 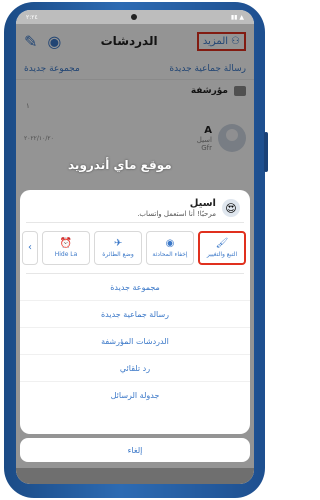 I want to click on status-time: ٢:٢٤, so click(x=32, y=17).